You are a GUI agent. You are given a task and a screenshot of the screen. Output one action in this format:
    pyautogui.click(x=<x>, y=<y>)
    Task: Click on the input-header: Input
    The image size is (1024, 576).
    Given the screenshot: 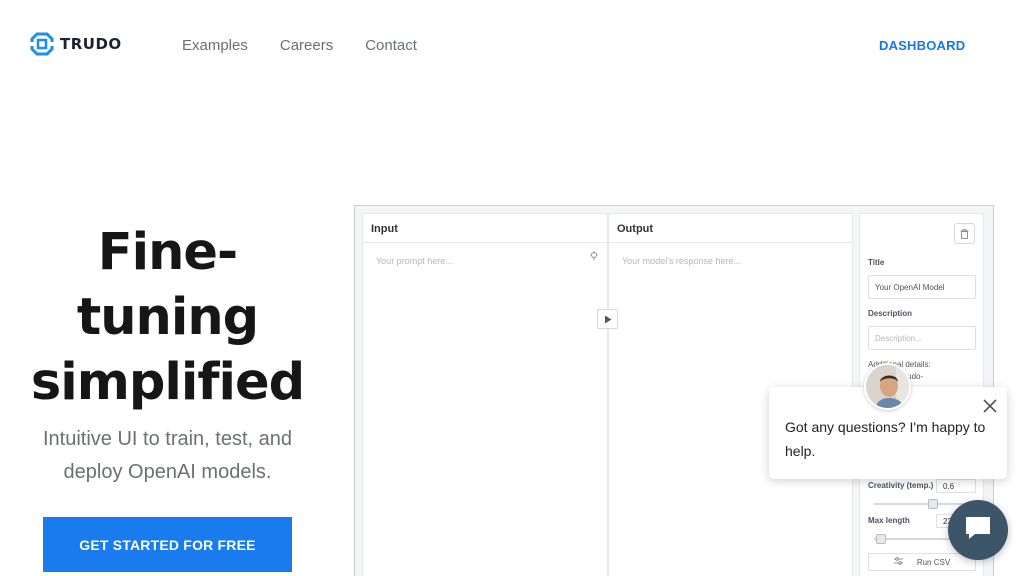 What is the action you would take?
    pyautogui.click(x=485, y=228)
    